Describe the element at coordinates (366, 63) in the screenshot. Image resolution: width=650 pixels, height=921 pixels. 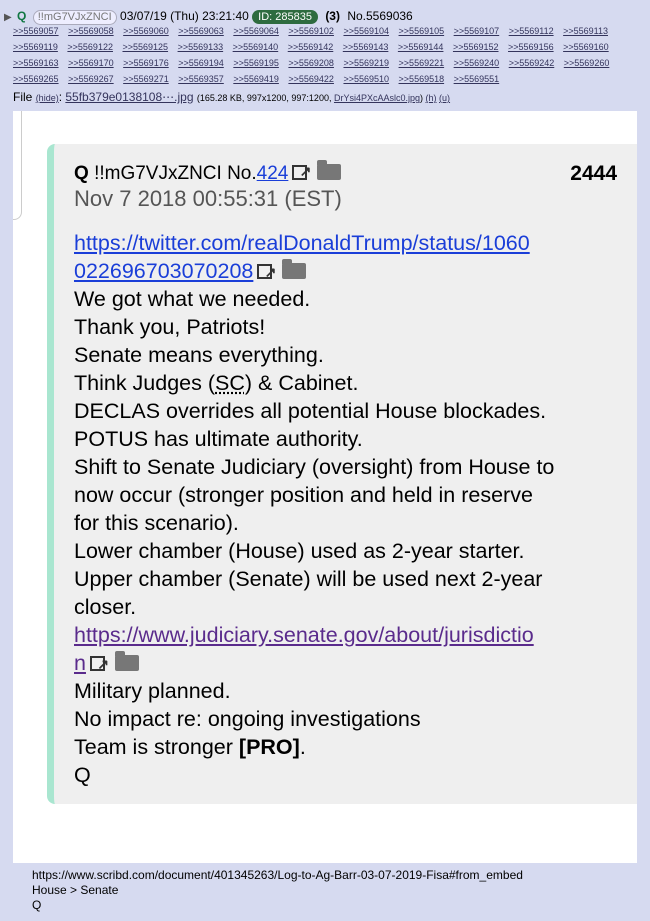
I see `backlink: >>5569219` at that location.